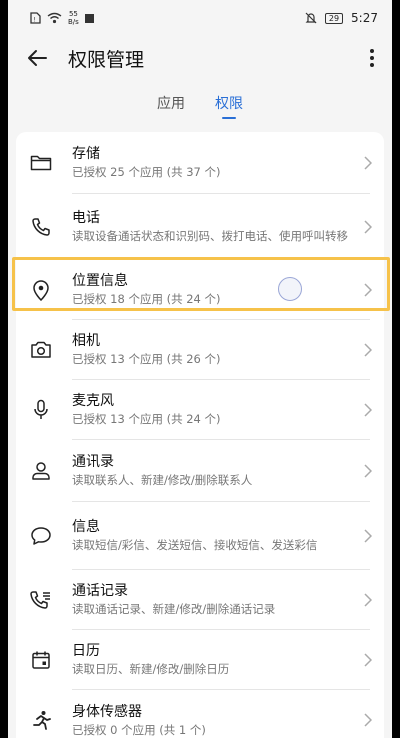 This screenshot has width=400, height=738. Describe the element at coordinates (41, 227) in the screenshot. I see `phone-icon` at that location.